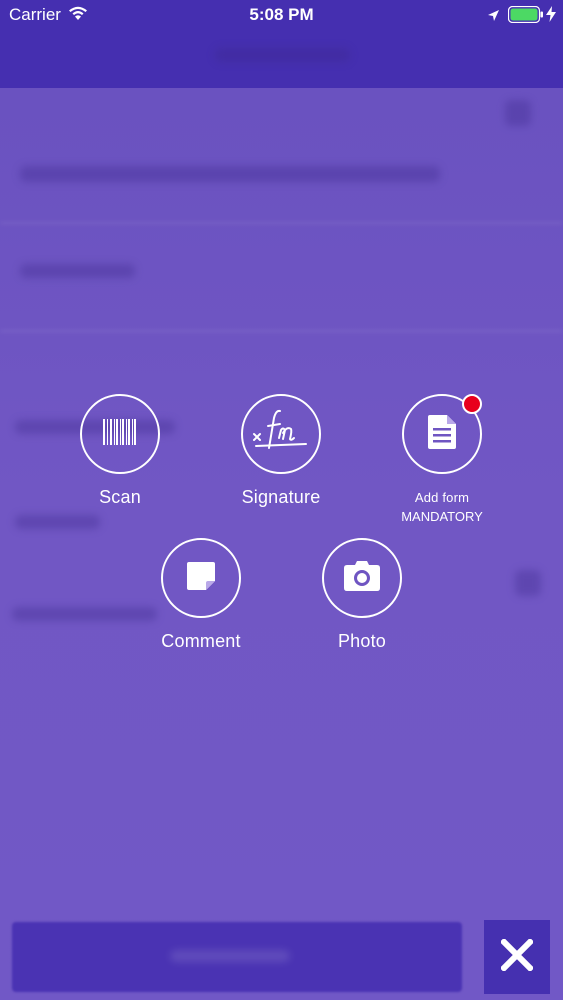  I want to click on comment-action: Comment, so click(201, 595).